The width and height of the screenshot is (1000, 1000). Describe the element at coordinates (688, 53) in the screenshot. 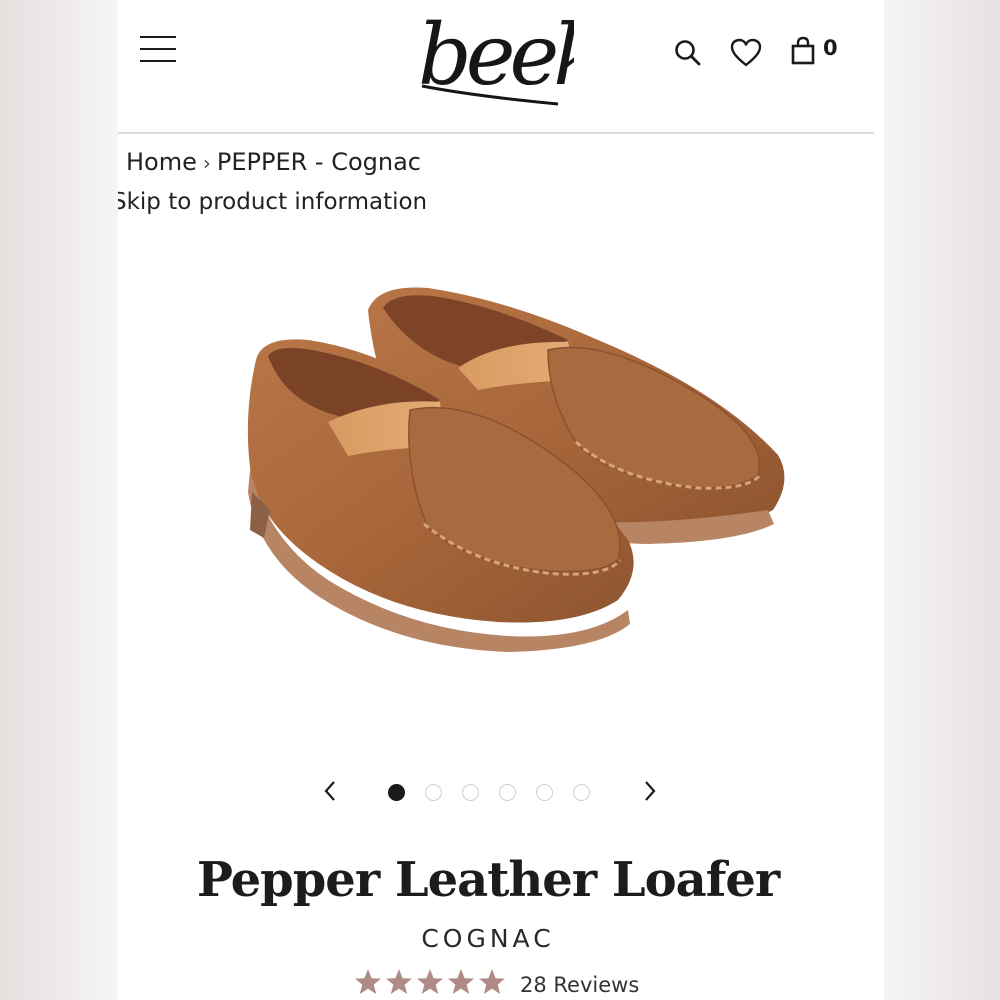

I see `search-icon` at that location.